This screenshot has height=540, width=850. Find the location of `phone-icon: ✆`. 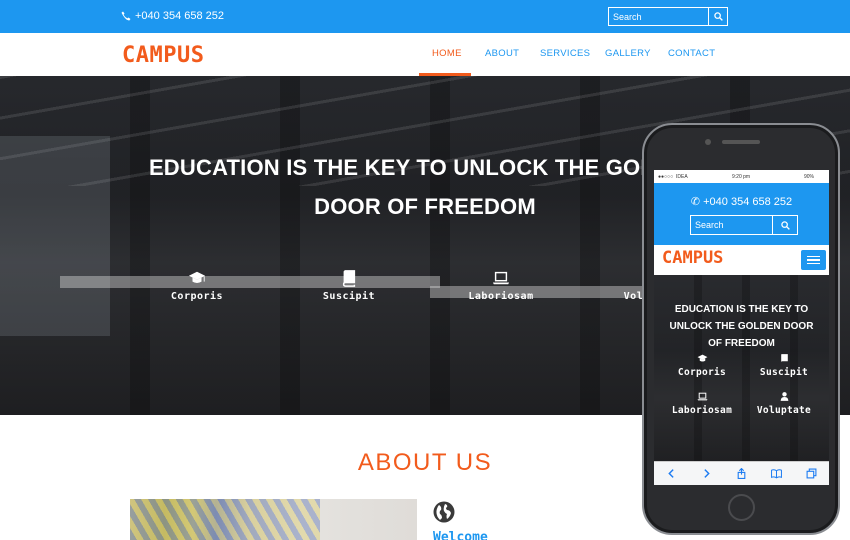

phone-icon: ✆ is located at coordinates (695, 202).